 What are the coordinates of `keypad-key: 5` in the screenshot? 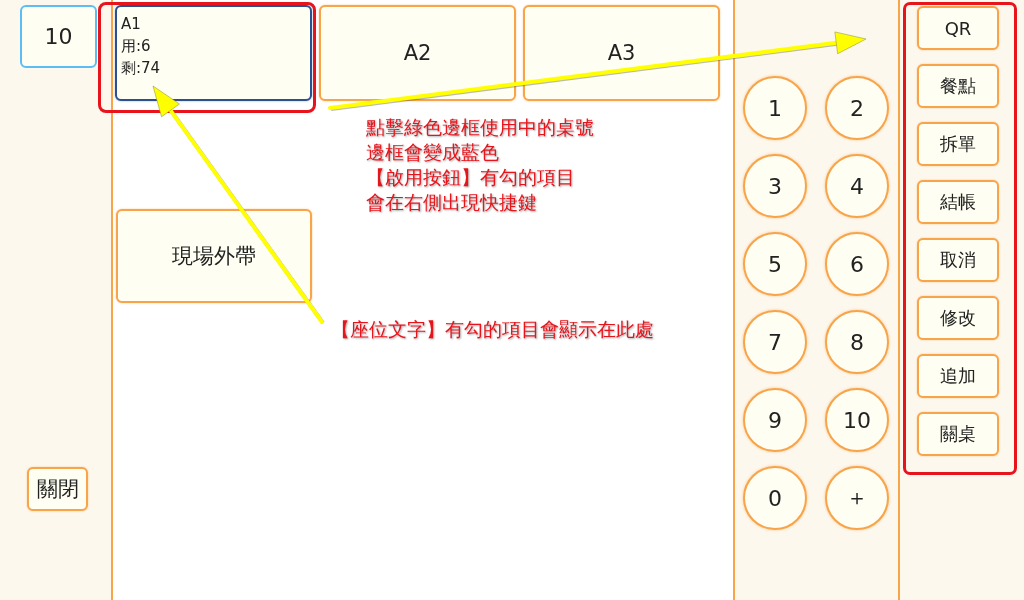 It's located at (775, 264).